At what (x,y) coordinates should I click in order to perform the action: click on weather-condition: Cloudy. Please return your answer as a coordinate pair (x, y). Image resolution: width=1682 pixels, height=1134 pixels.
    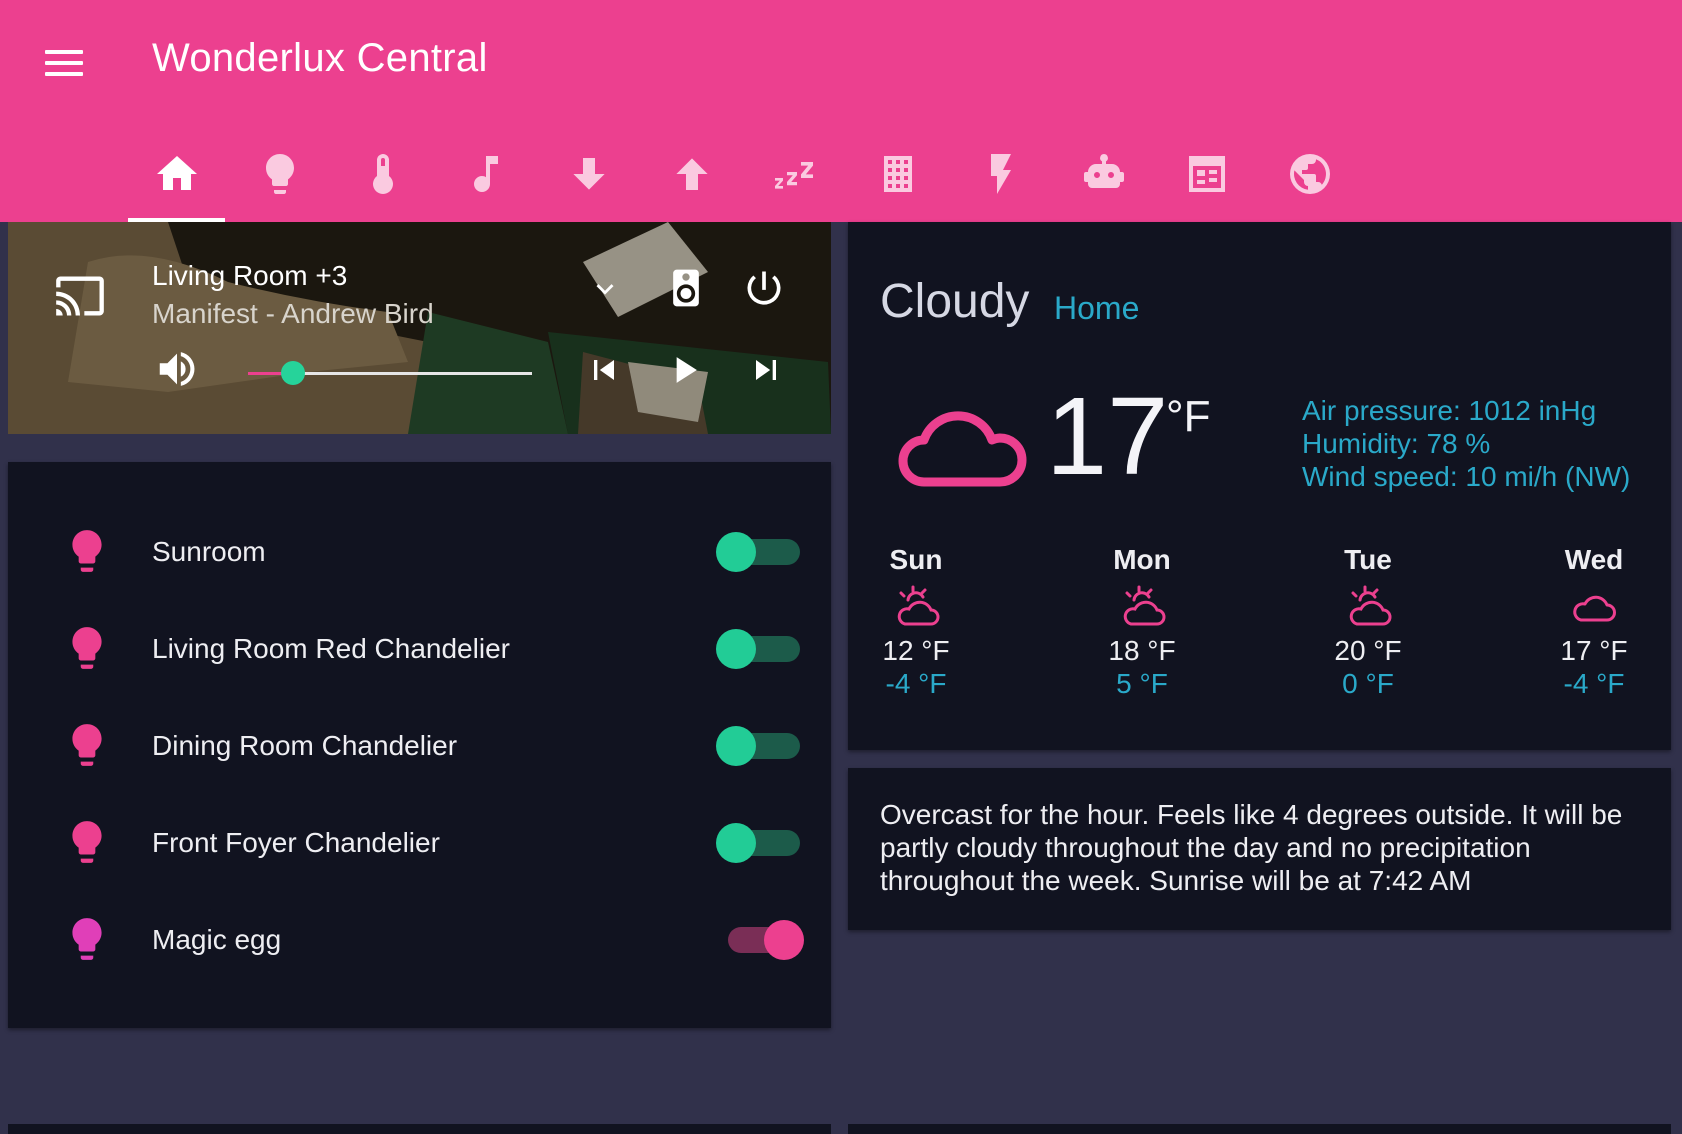
    Looking at the image, I should click on (955, 301).